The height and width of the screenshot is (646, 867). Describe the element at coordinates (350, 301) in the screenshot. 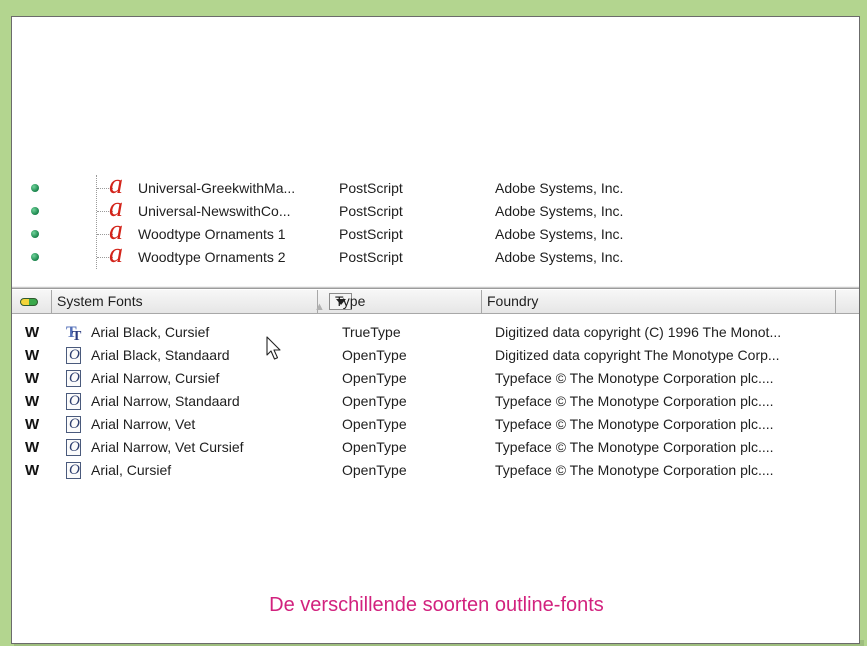

I see `header-label: Type` at that location.